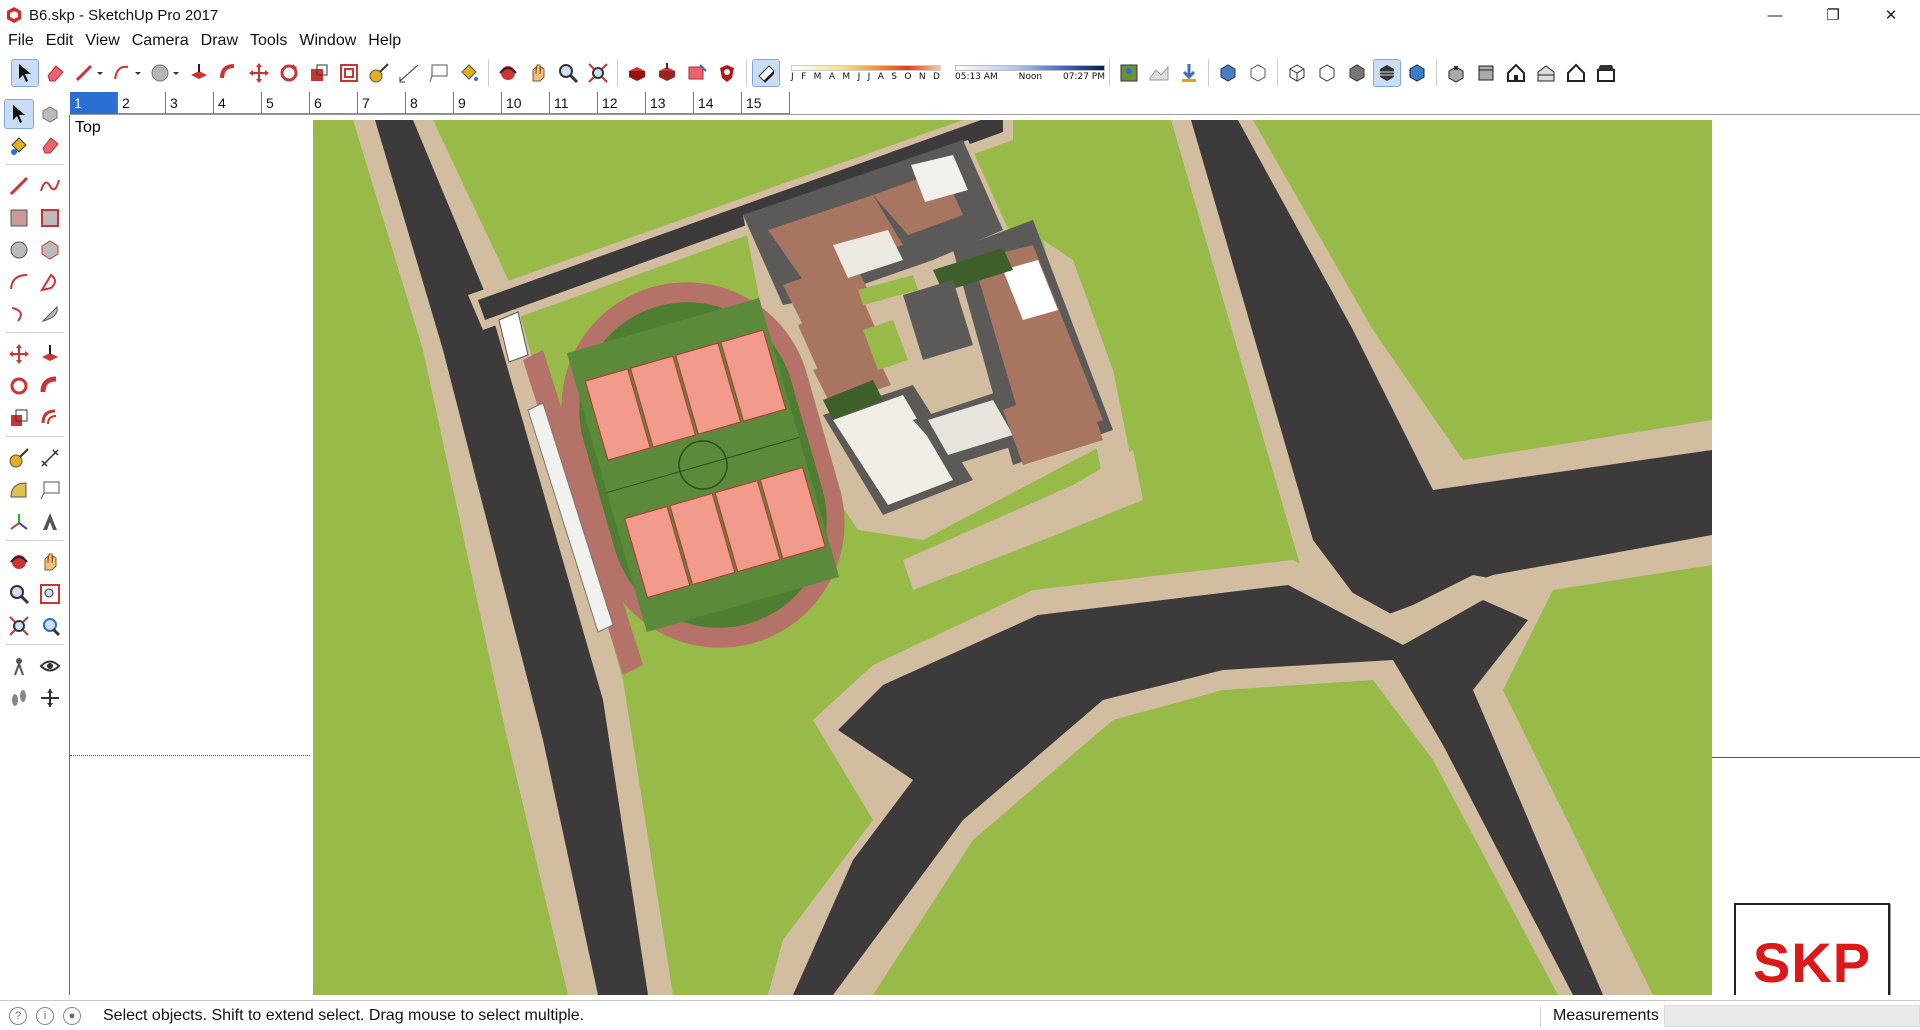 This screenshot has width=1920, height=1030. What do you see at coordinates (286, 103) in the screenshot?
I see `scene-tab-5: 5` at bounding box center [286, 103].